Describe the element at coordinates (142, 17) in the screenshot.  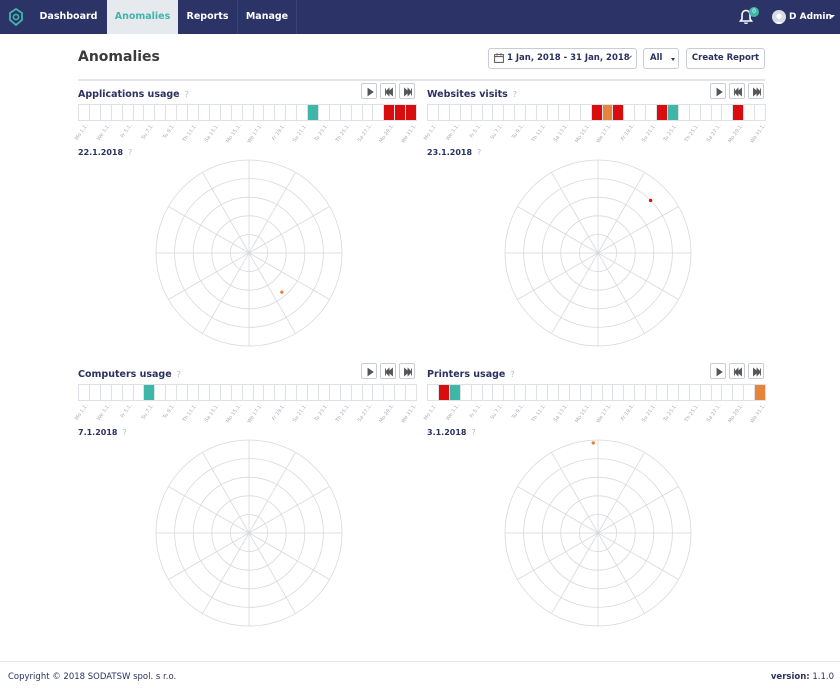
I see `tab-anomalies: Anomalies` at that location.